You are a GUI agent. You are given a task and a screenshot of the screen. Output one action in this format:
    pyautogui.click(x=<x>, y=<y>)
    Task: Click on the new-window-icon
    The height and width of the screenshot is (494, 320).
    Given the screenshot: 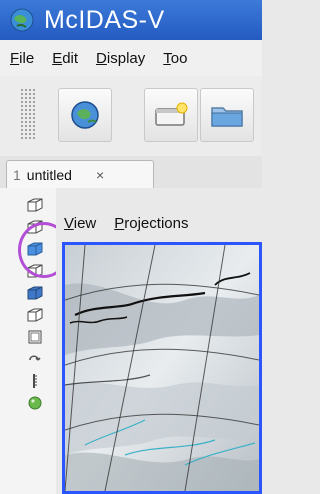 What is the action you would take?
    pyautogui.click(x=171, y=114)
    